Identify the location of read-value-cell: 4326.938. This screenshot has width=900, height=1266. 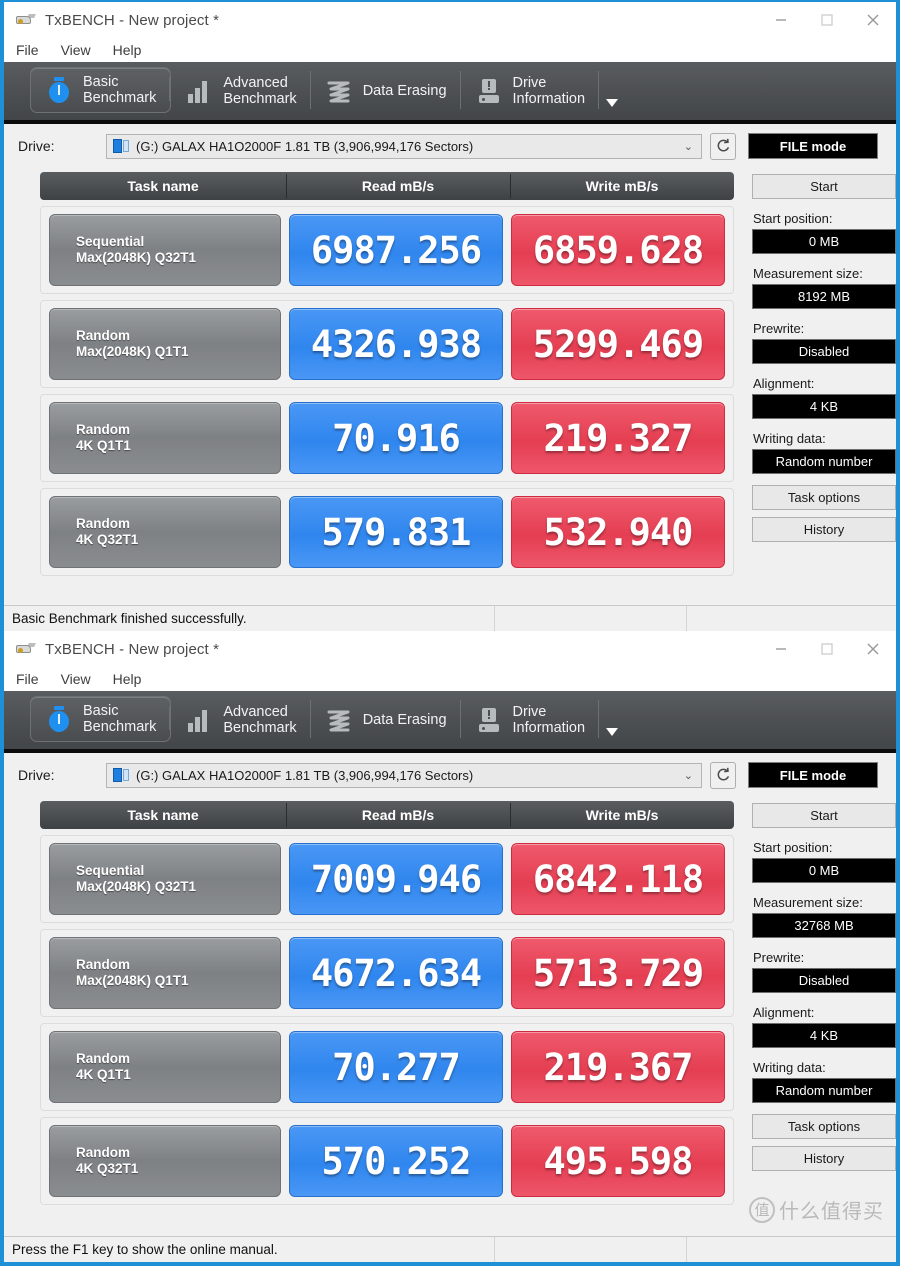
(396, 344).